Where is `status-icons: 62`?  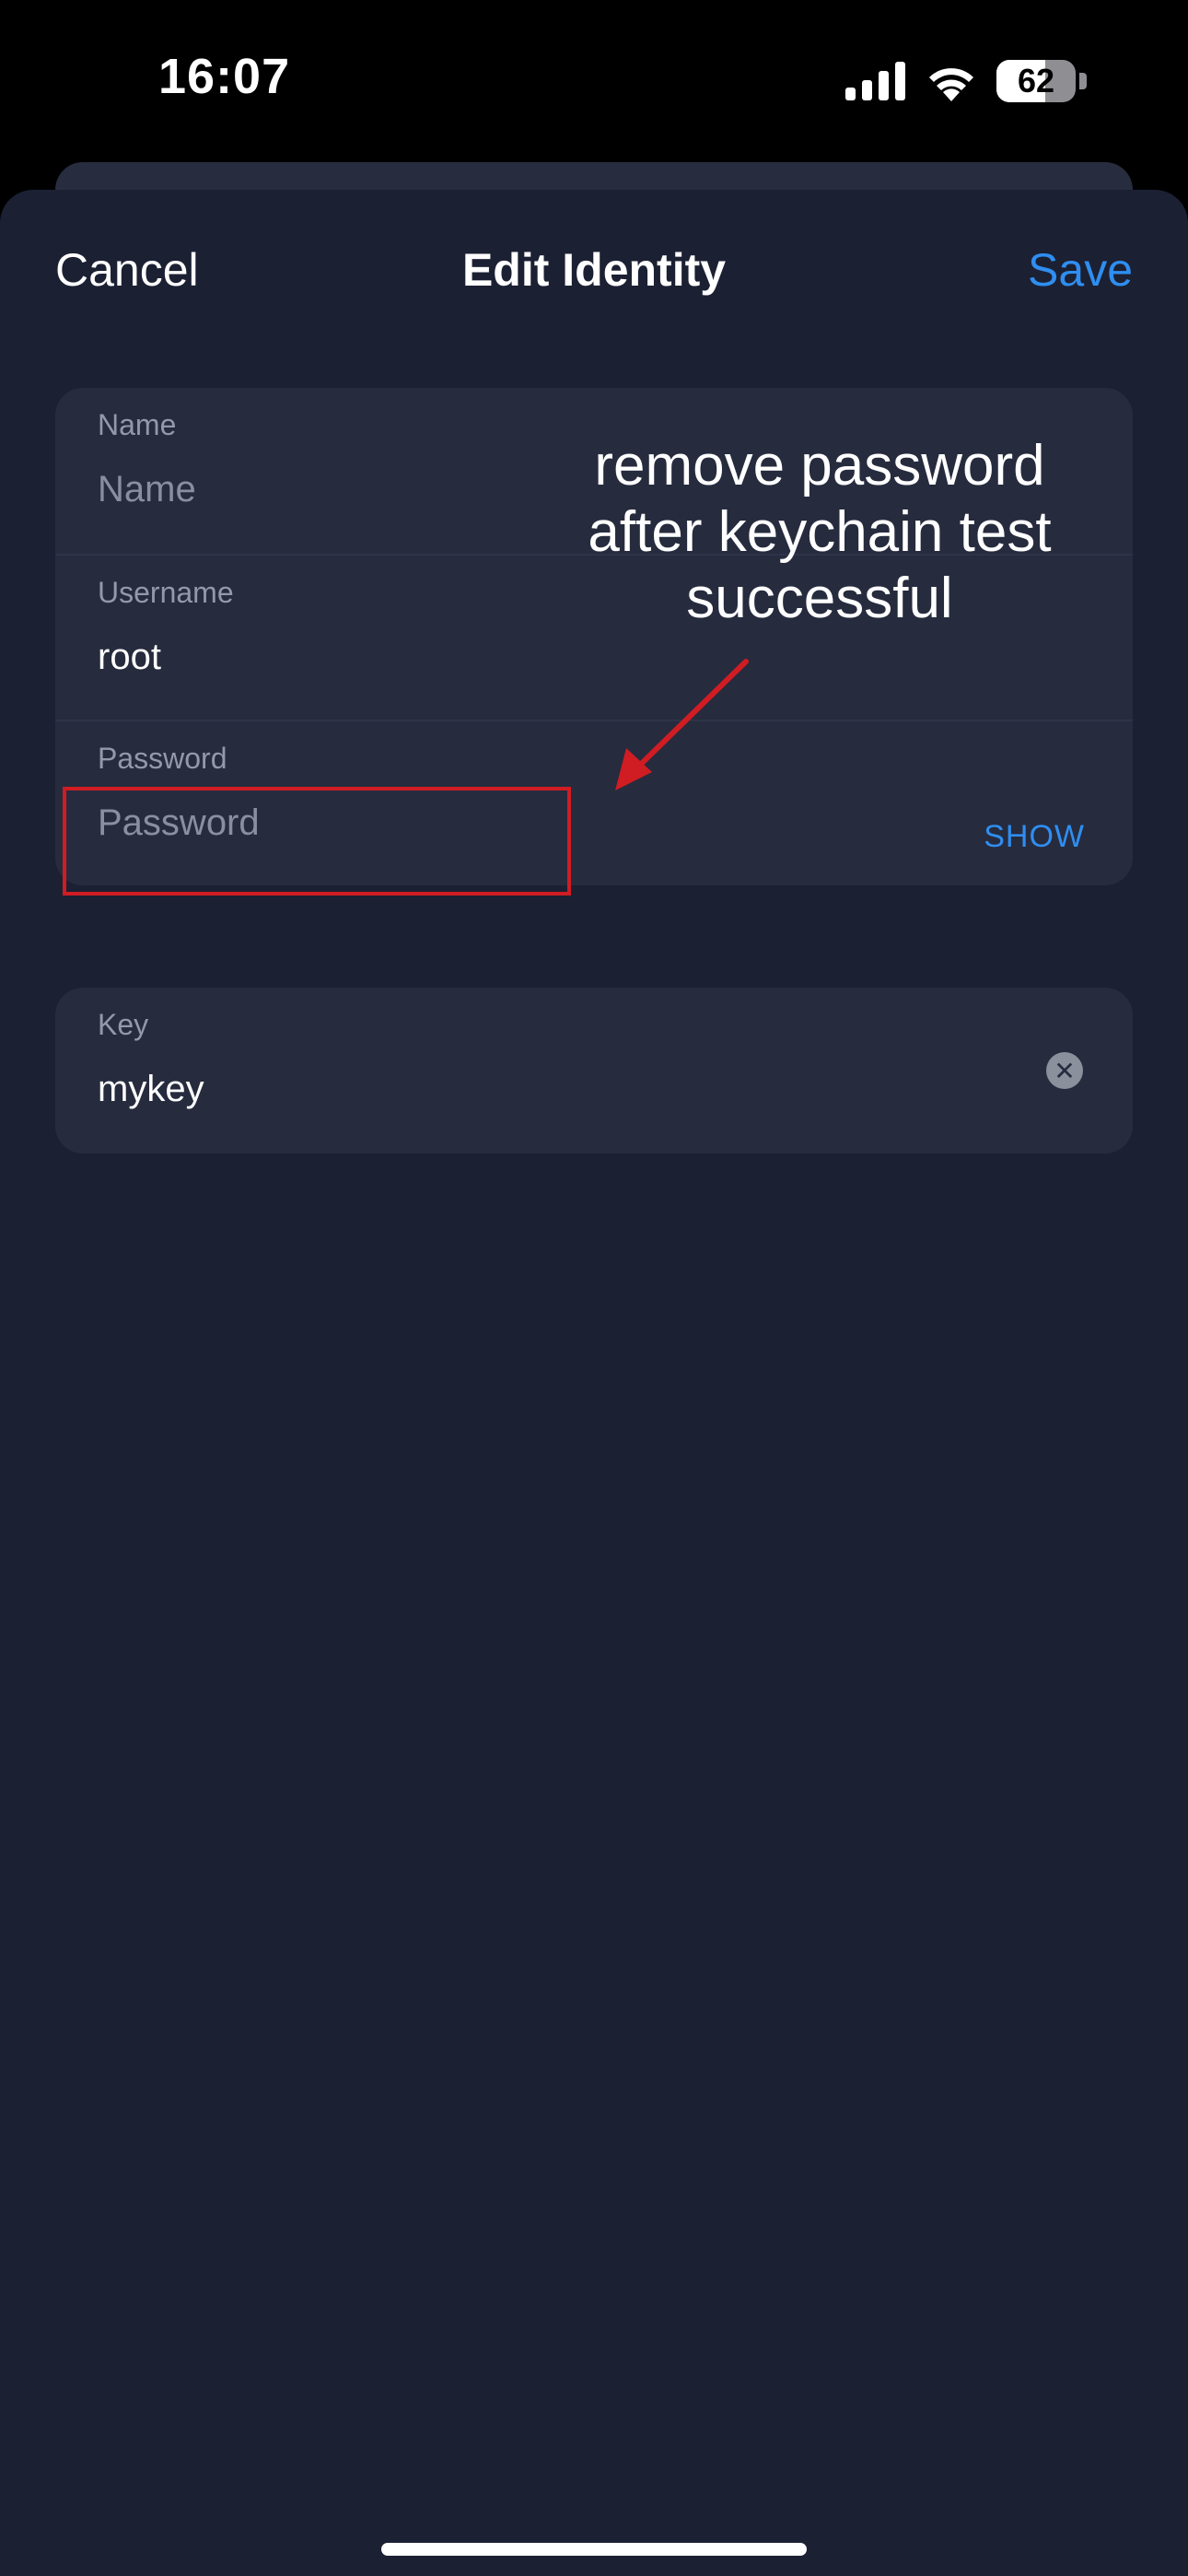
status-icons: 62 is located at coordinates (966, 81).